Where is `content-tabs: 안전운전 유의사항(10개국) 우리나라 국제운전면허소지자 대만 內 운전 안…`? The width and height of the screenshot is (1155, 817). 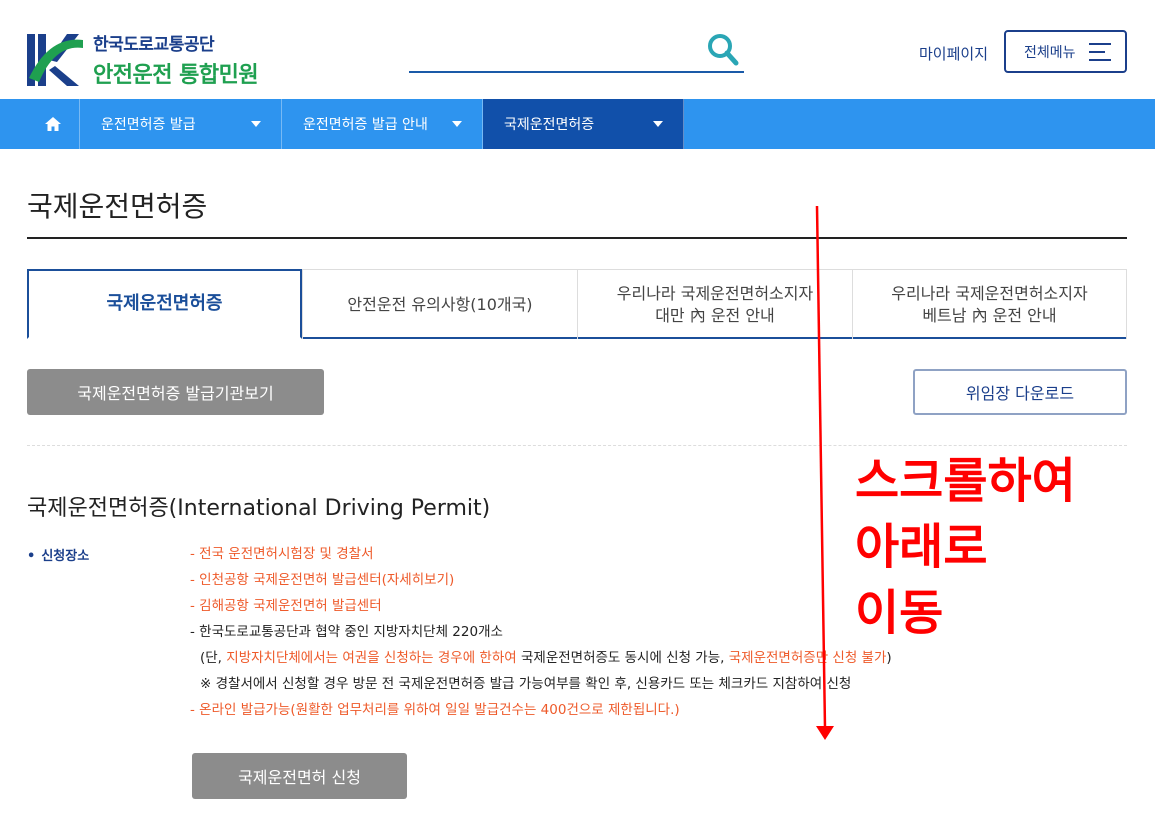
content-tabs: 안전운전 유의사항(10개국) 우리나라 국제운전면허소지자 대만 內 운전 안… is located at coordinates (577, 304).